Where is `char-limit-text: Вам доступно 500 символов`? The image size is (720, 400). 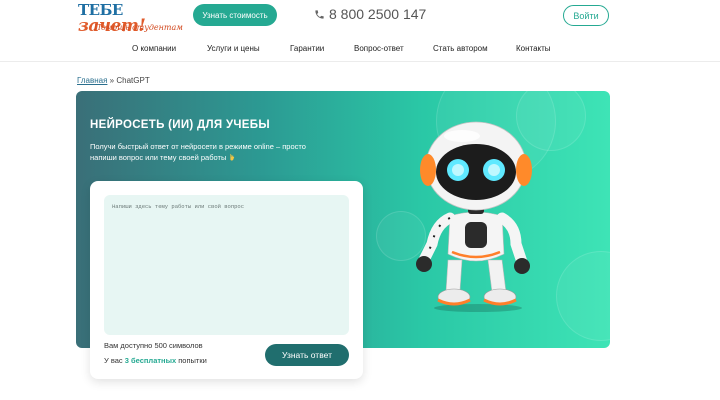 char-limit-text: Вам доступно 500 символов is located at coordinates (153, 345).